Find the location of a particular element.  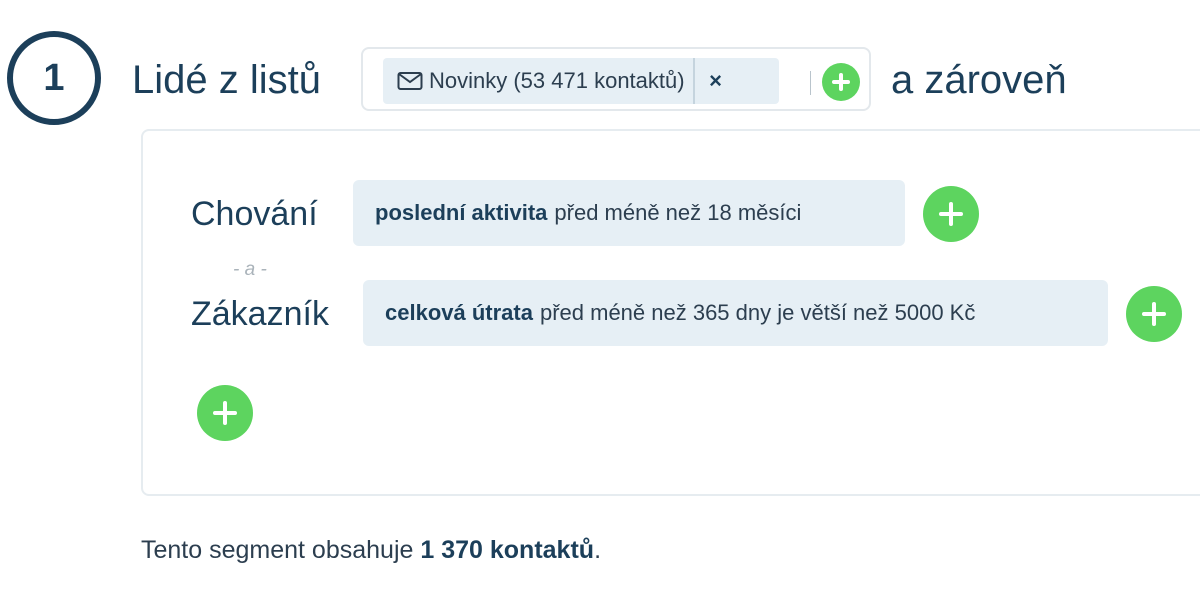

add-customer-condition-button is located at coordinates (1154, 314).